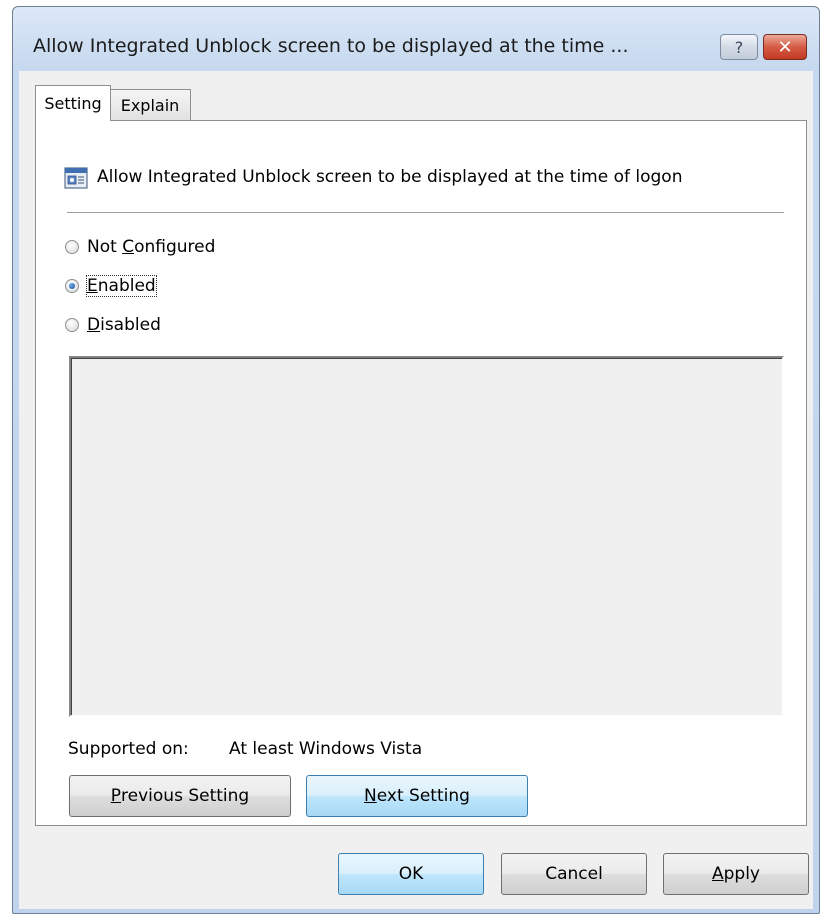 The height and width of the screenshot is (920, 825). I want to click on radio-disabled: Disabled, so click(113, 325).